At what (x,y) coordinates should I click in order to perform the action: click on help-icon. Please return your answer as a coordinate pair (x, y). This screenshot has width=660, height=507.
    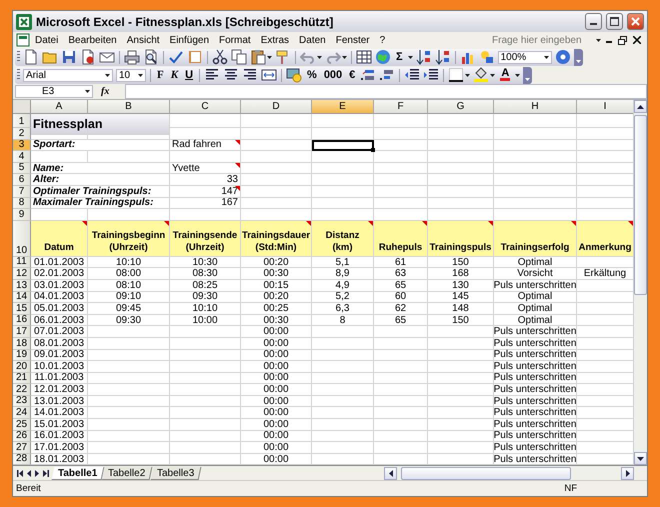
    Looking at the image, I should click on (562, 57).